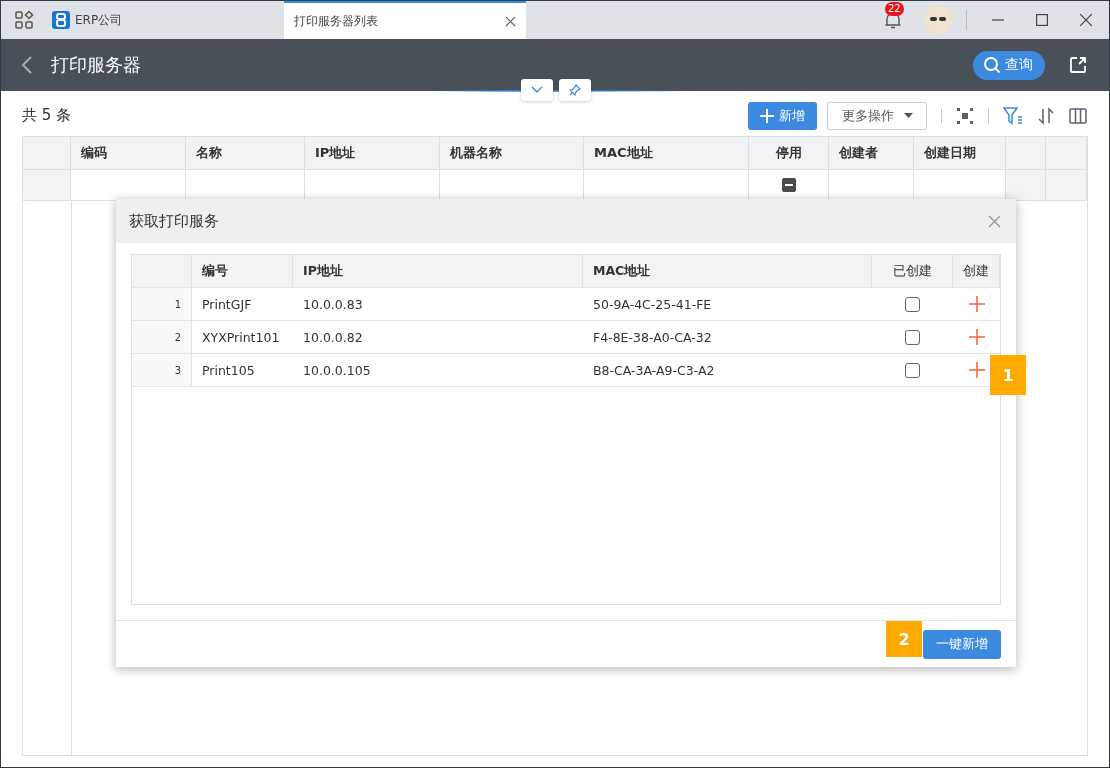 Image resolution: width=1110 pixels, height=768 pixels. Describe the element at coordinates (333, 304) in the screenshot. I see `table-cell: 10.0.0.83` at that location.